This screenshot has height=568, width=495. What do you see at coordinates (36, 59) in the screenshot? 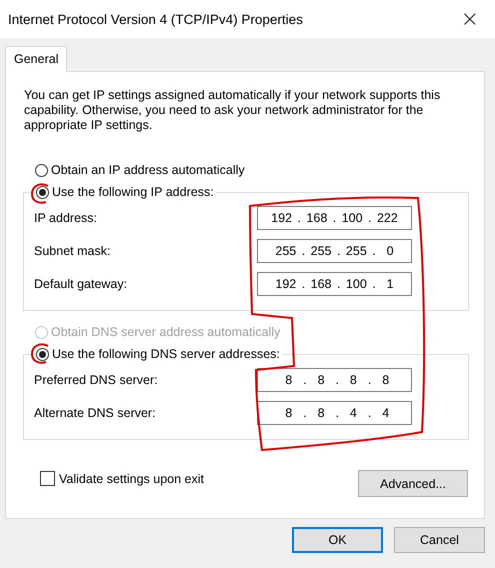
I see `tab: General` at bounding box center [36, 59].